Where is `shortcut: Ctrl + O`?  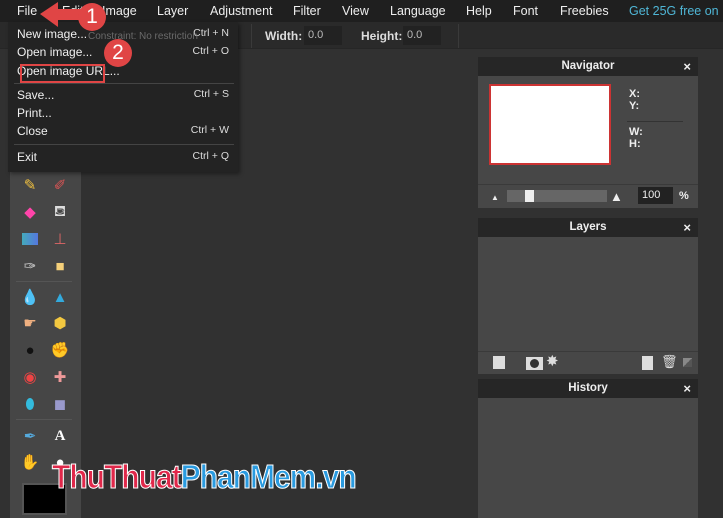
shortcut: Ctrl + O is located at coordinates (210, 51).